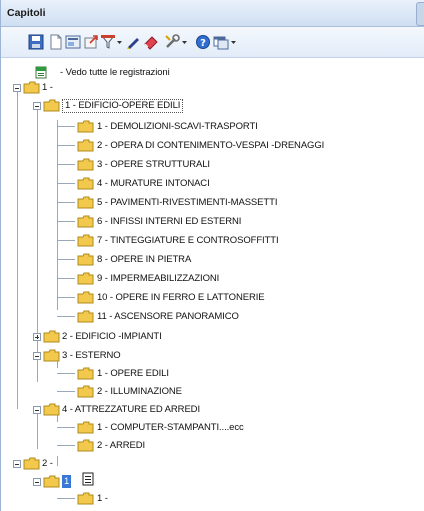 The height and width of the screenshot is (511, 424). Describe the element at coordinates (36, 42) in the screenshot. I see `save-icon` at that location.